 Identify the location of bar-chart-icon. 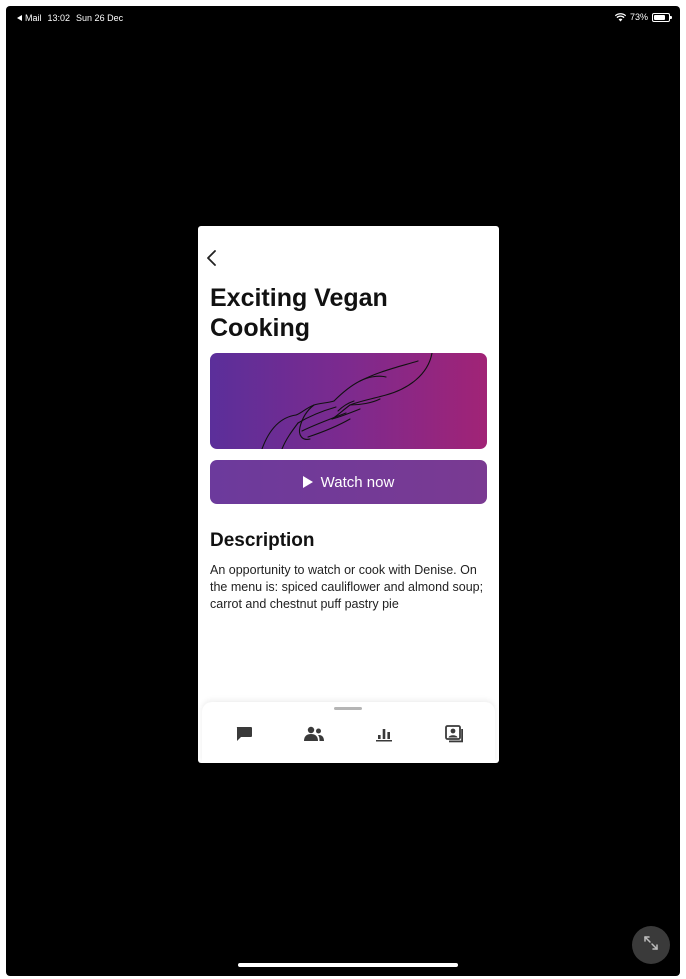
(384, 734).